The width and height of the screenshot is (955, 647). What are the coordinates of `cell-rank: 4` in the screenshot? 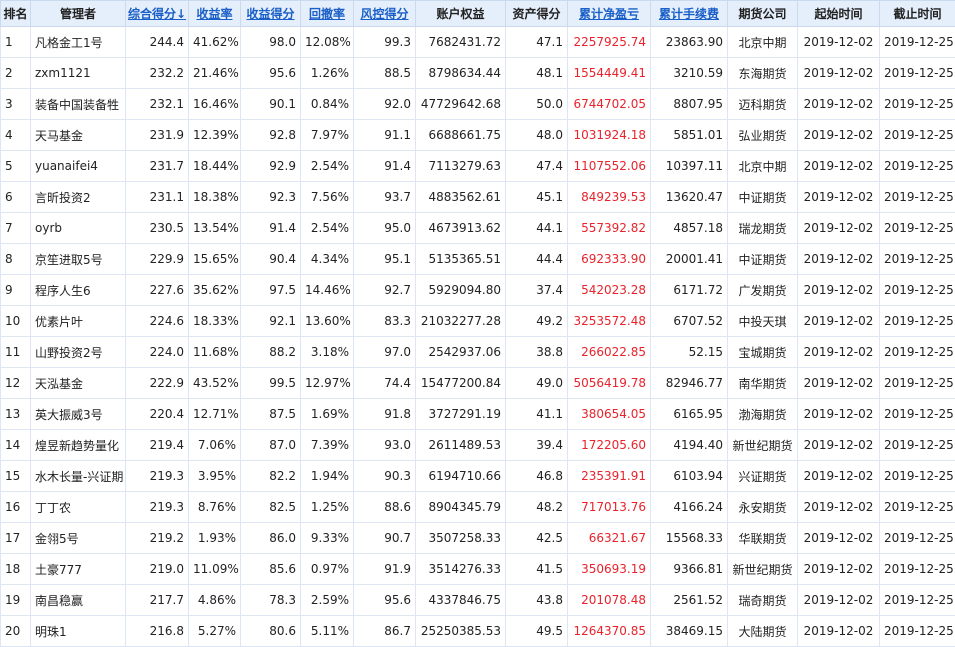 It's located at (16, 135).